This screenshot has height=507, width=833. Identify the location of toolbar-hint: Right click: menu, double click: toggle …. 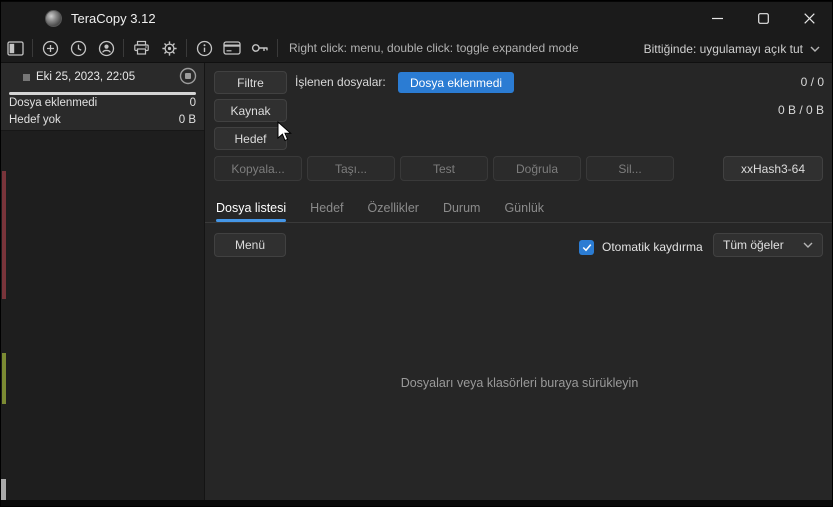
(434, 48).